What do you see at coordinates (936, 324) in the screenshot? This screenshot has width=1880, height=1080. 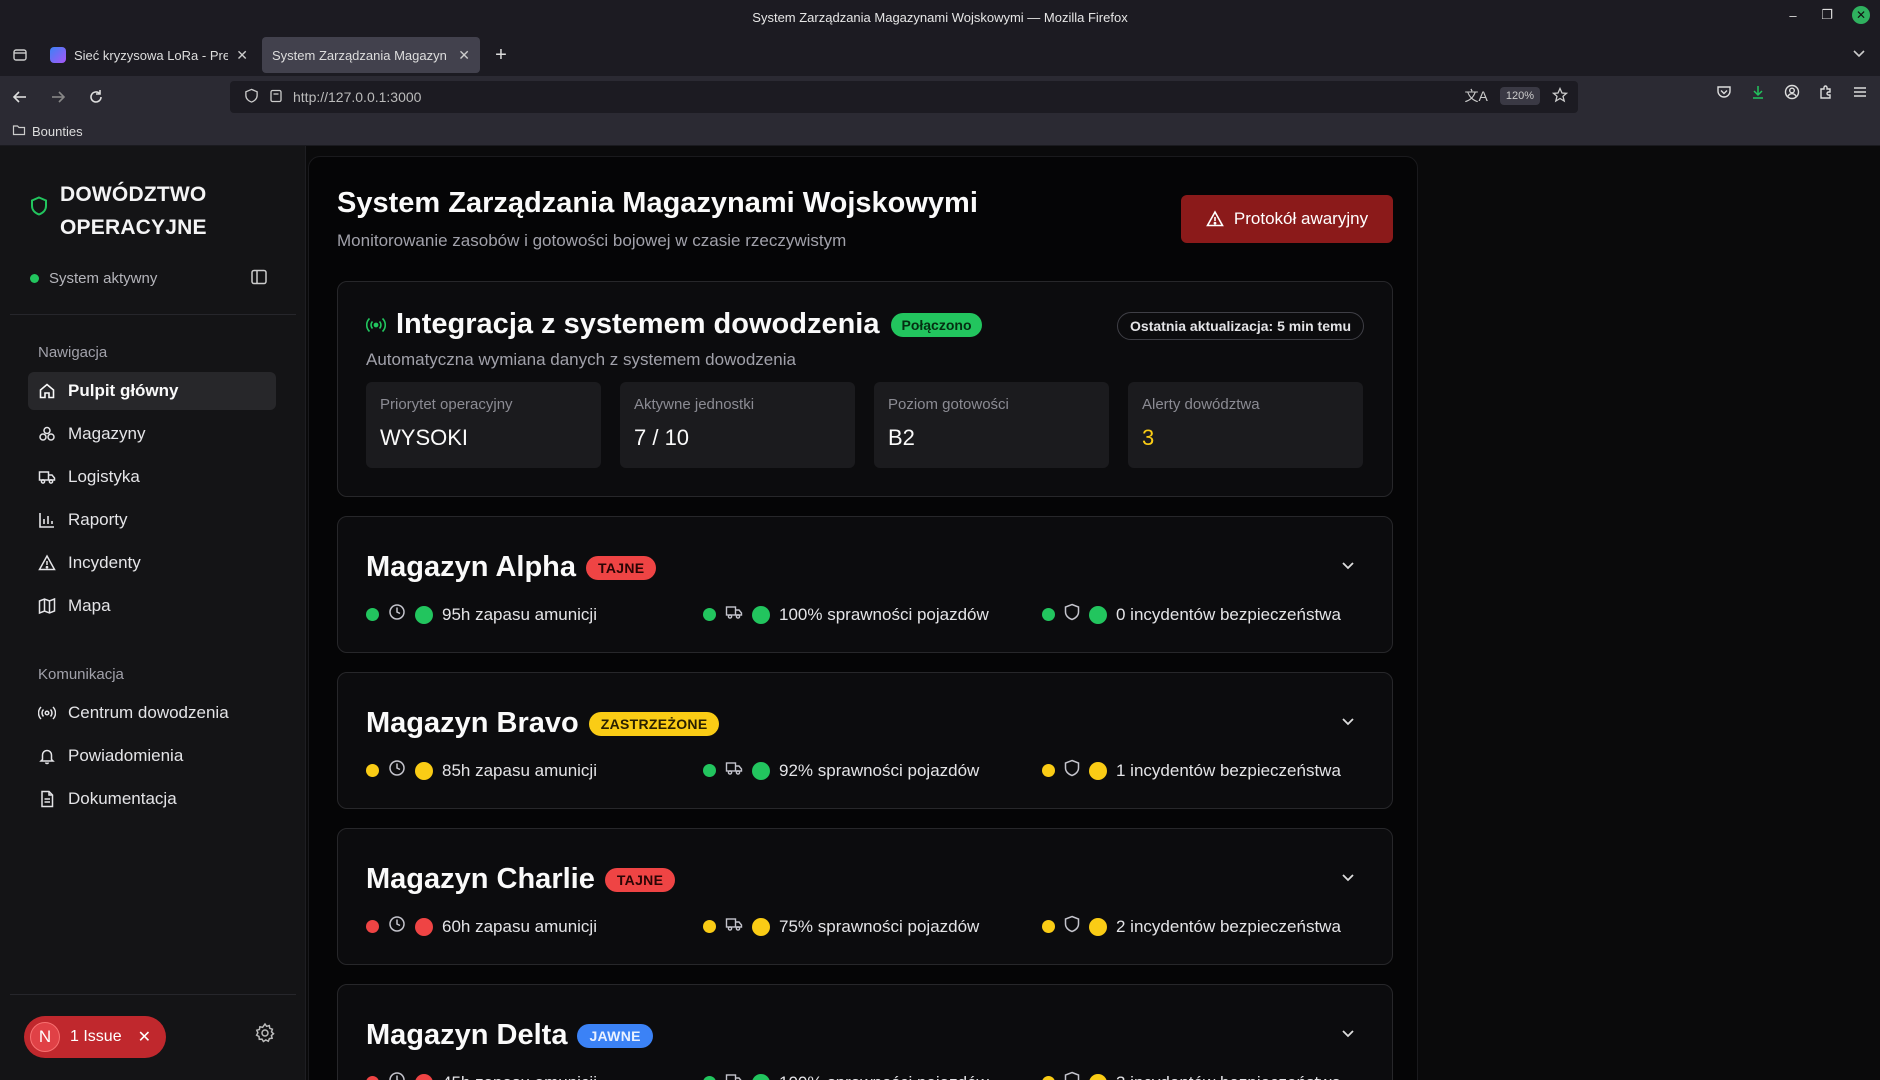 I see `connection-status-badge: Połączono` at bounding box center [936, 324].